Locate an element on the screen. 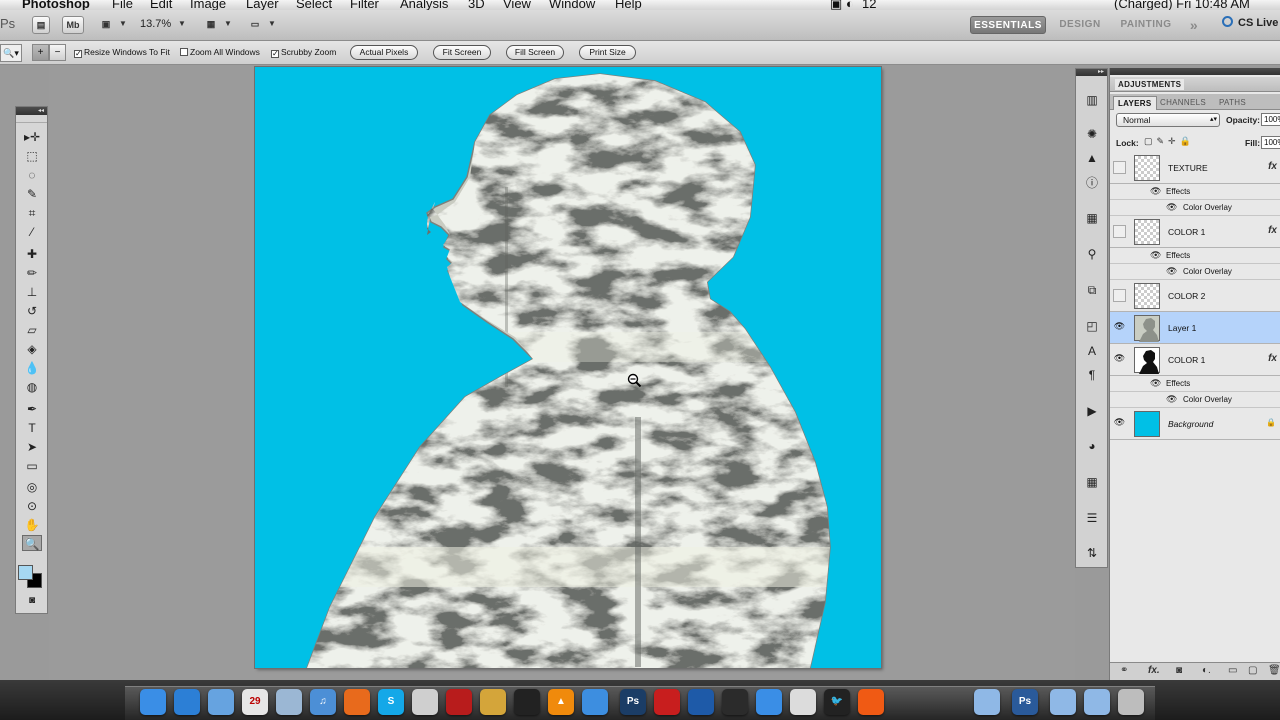 The width and height of the screenshot is (1280, 720). lock-options-icon: ▢✎✛🔒 is located at coordinates (1169, 141).